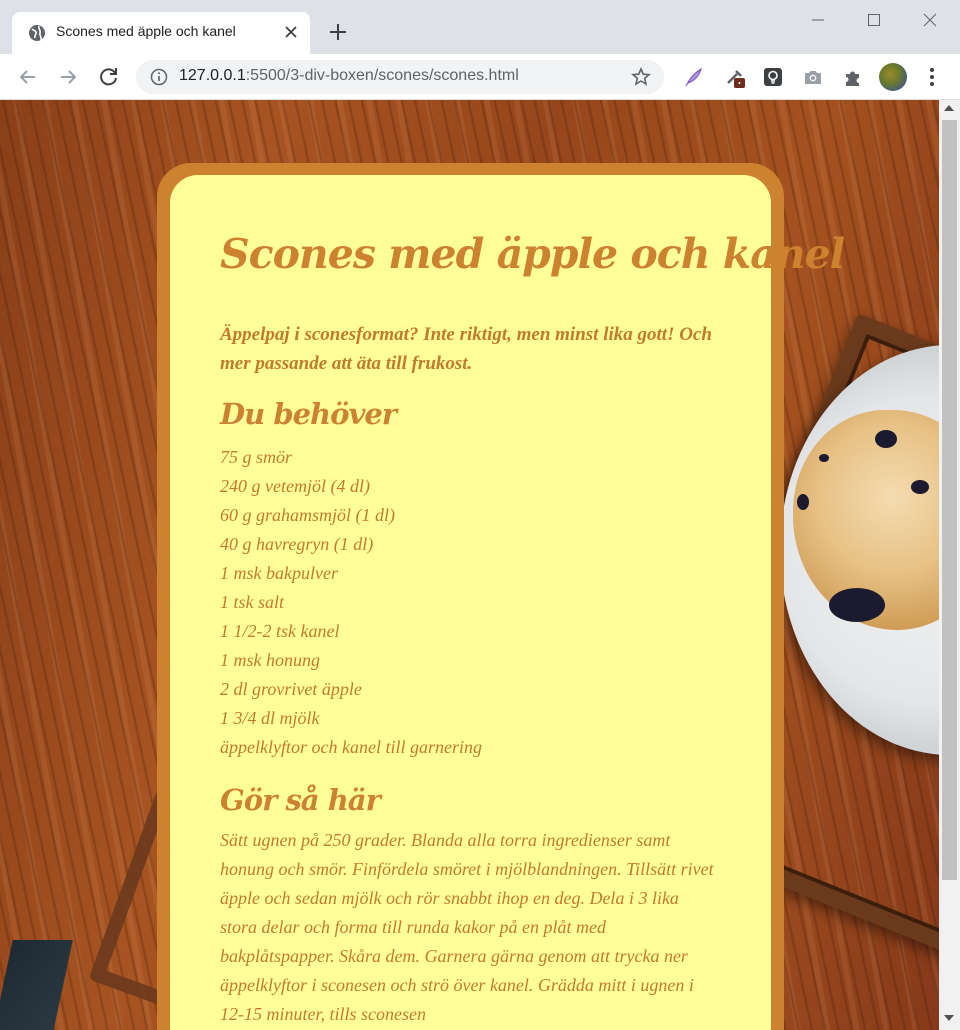  I want to click on forward-arrow-icon, so click(68, 77).